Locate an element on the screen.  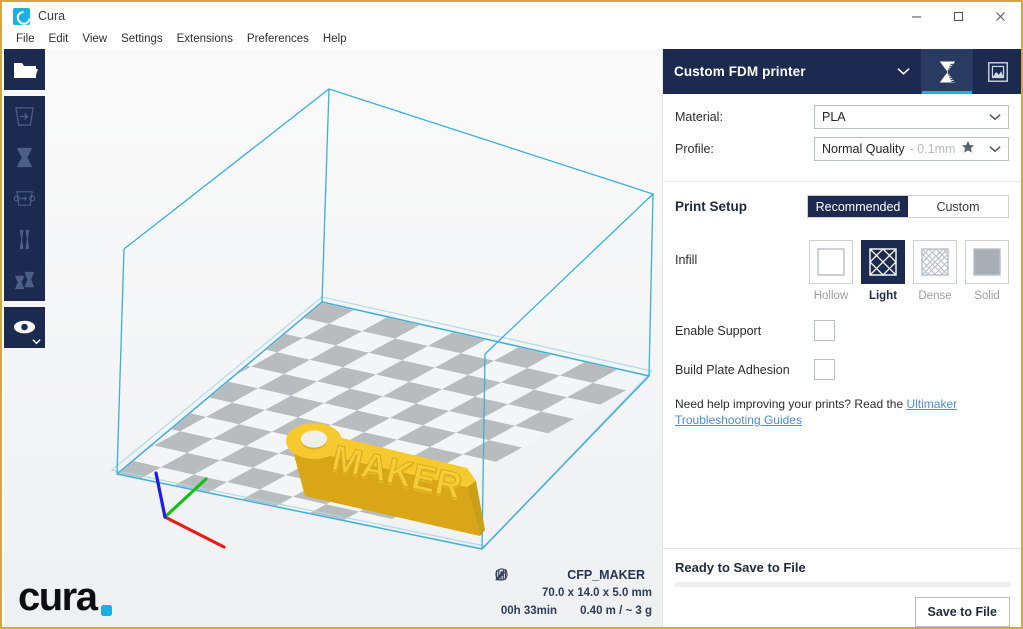
menu-file: File is located at coordinates (25, 39).